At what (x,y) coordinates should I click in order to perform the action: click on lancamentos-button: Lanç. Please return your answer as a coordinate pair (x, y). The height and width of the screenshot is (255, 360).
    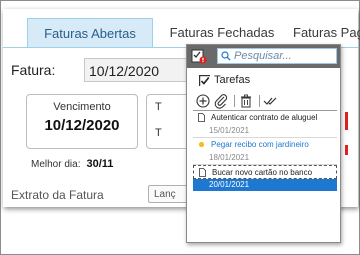
    Looking at the image, I should click on (168, 194).